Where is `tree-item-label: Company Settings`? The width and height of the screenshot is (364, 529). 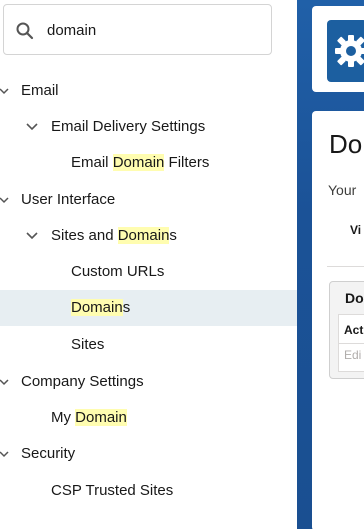 tree-item-label: Company Settings is located at coordinates (82, 381).